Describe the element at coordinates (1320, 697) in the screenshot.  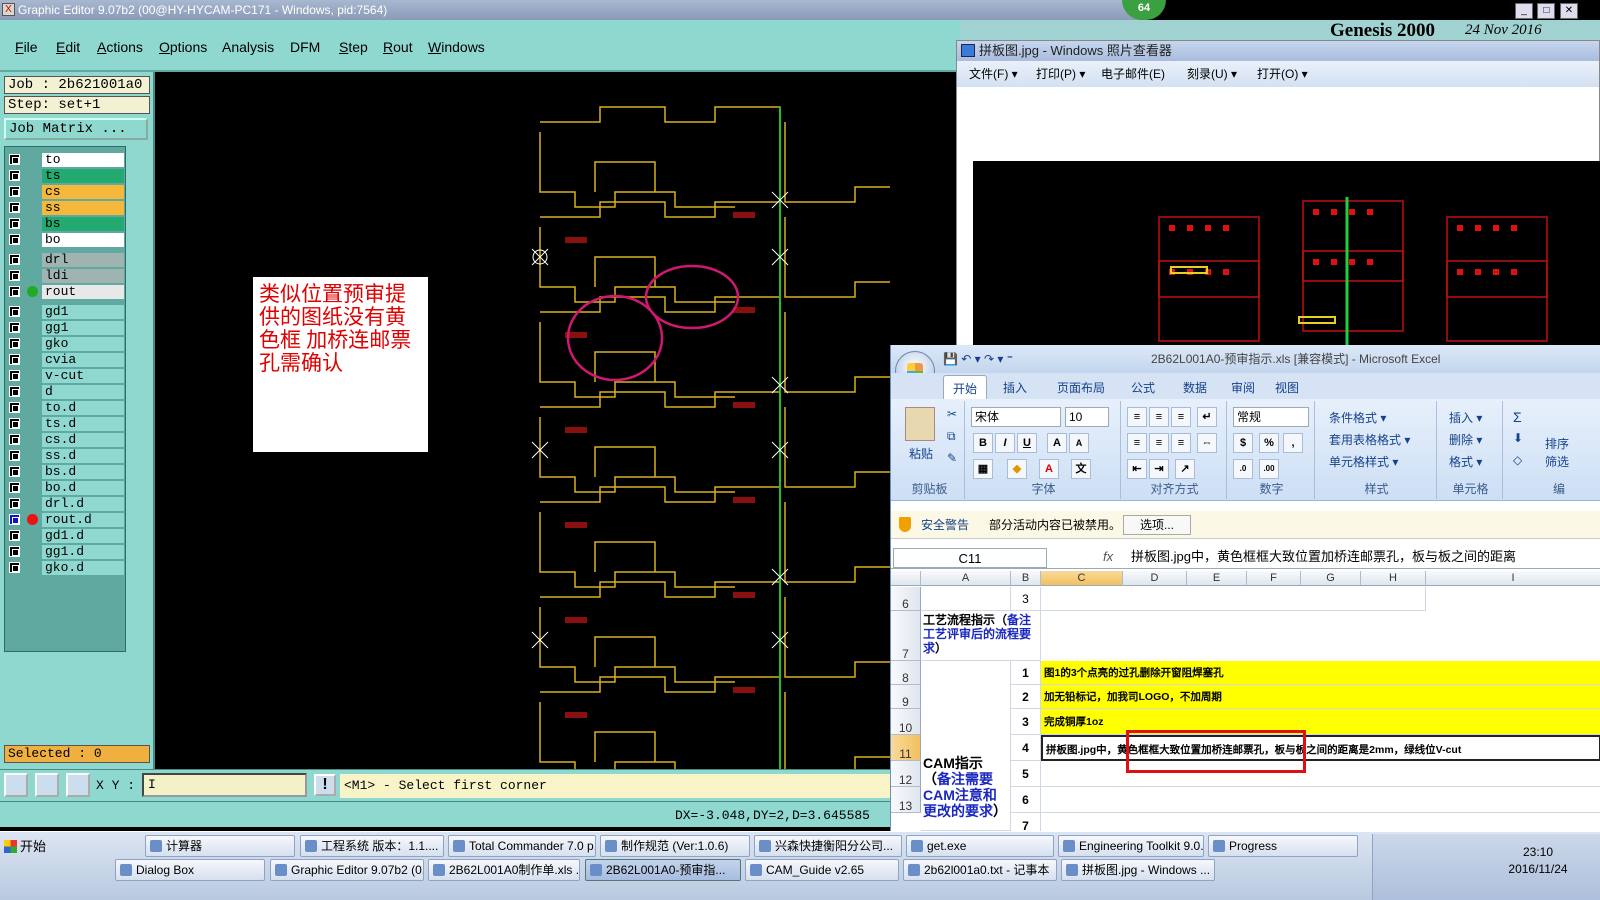
I see `cell-c-instruction: 加无铅标记，加我司LOGO，不加周期` at that location.